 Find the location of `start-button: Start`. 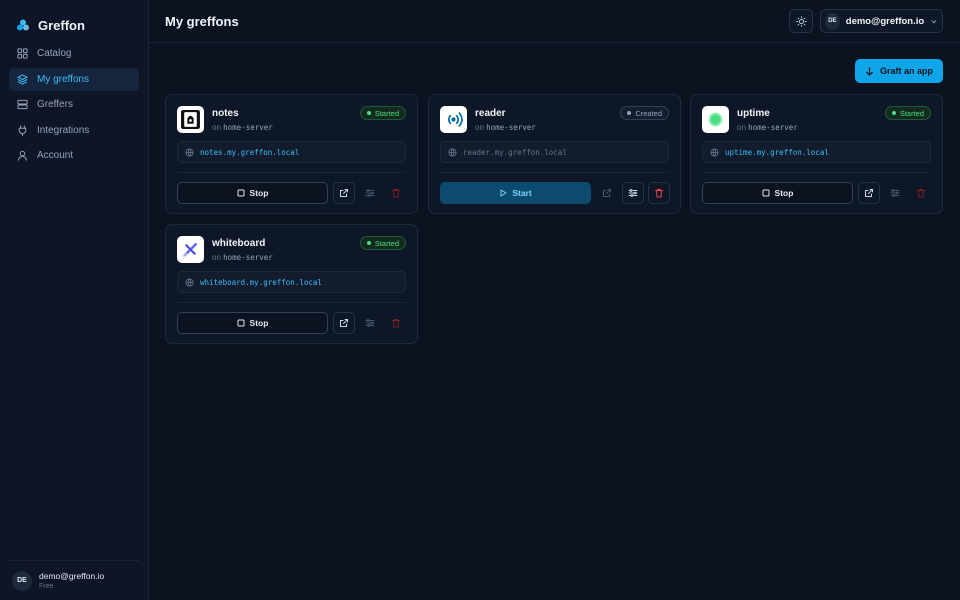

start-button: Start is located at coordinates (515, 193).